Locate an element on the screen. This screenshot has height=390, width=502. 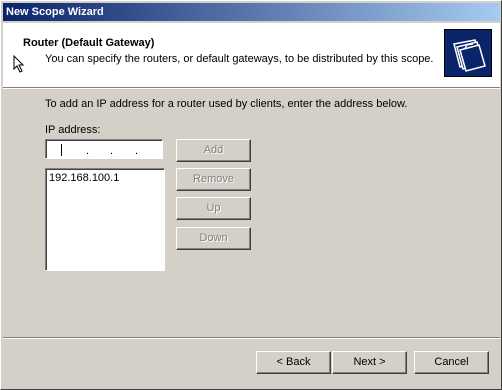
text-caret is located at coordinates (61, 150).